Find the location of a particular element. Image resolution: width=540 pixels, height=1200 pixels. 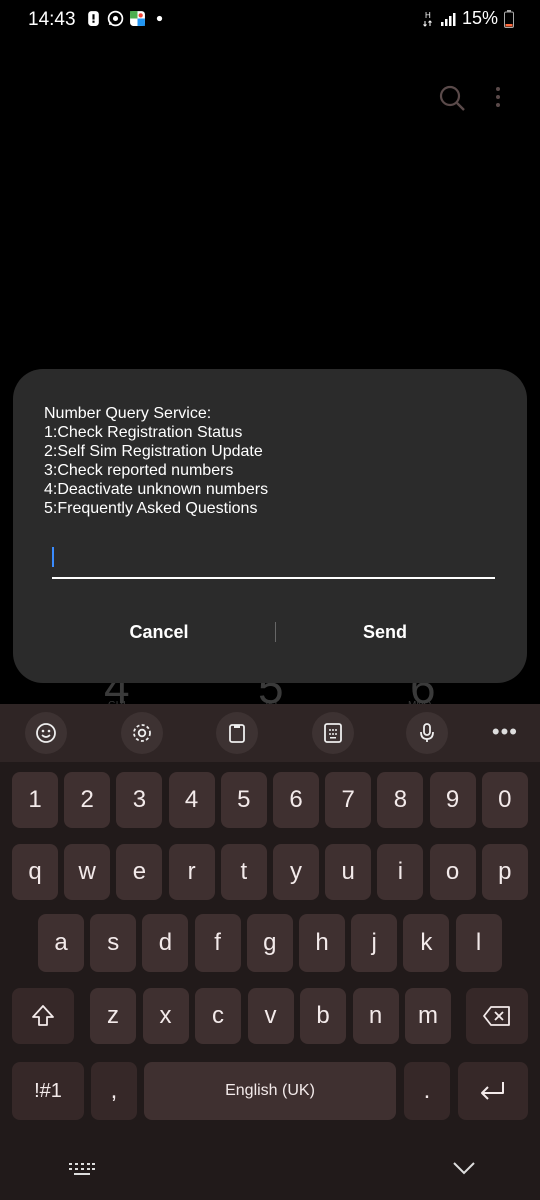

cancel-button: Cancel is located at coordinates (159, 632).